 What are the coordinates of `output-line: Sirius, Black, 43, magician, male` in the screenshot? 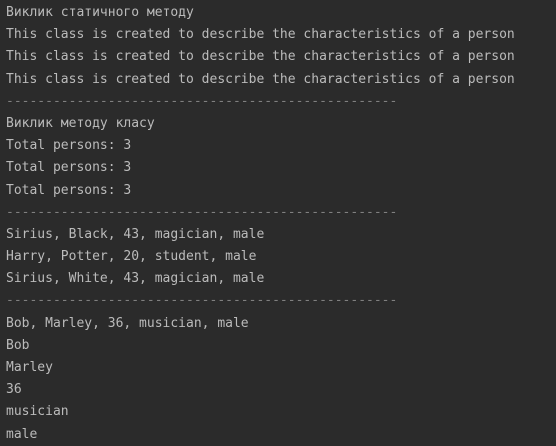 It's located at (135, 234).